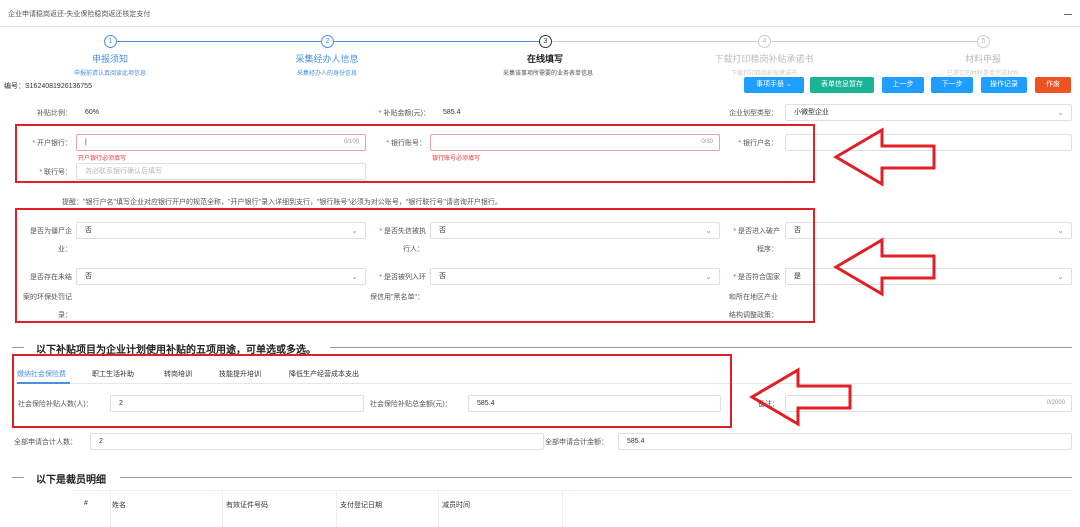 This screenshot has width=1080, height=527. Describe the element at coordinates (572, 508) in the screenshot. I see `layoff-table` at that location.